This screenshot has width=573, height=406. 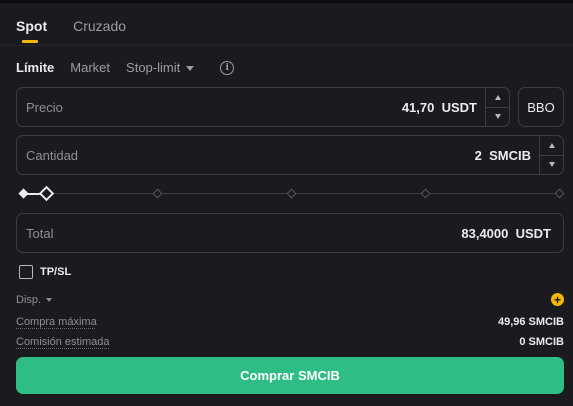 What do you see at coordinates (286, 45) in the screenshot?
I see `tab-divider` at bounding box center [286, 45].